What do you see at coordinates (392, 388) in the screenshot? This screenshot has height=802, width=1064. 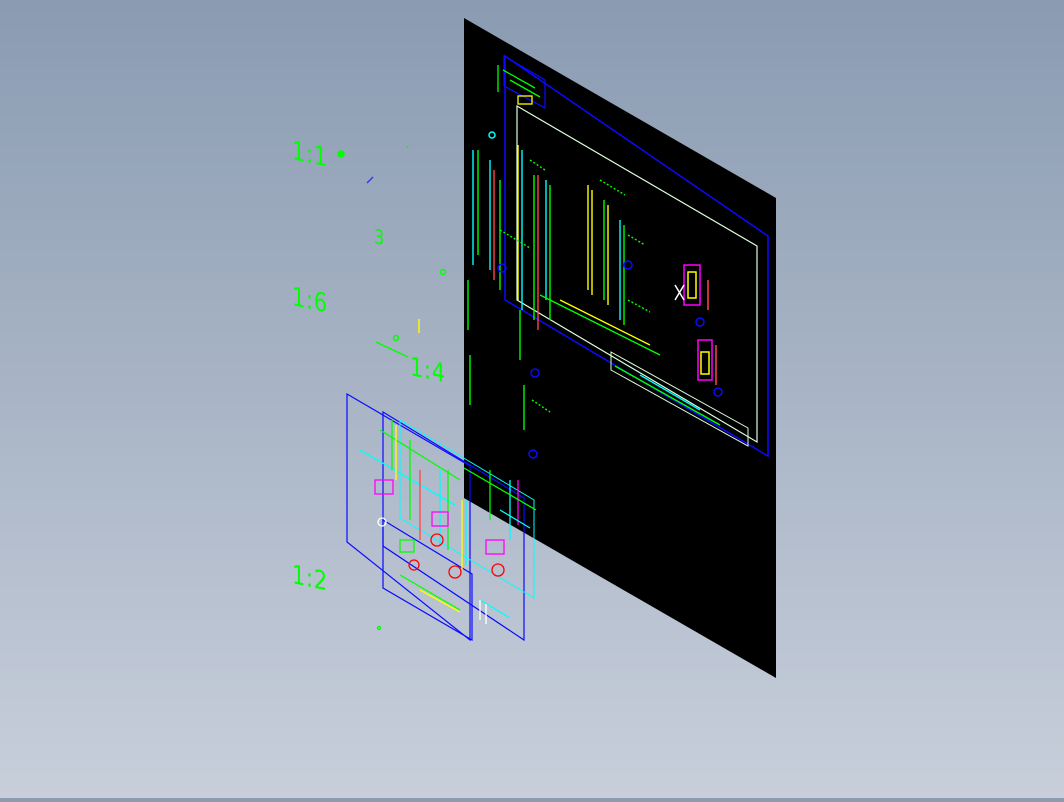 I see `floating-markers` at bounding box center [392, 388].